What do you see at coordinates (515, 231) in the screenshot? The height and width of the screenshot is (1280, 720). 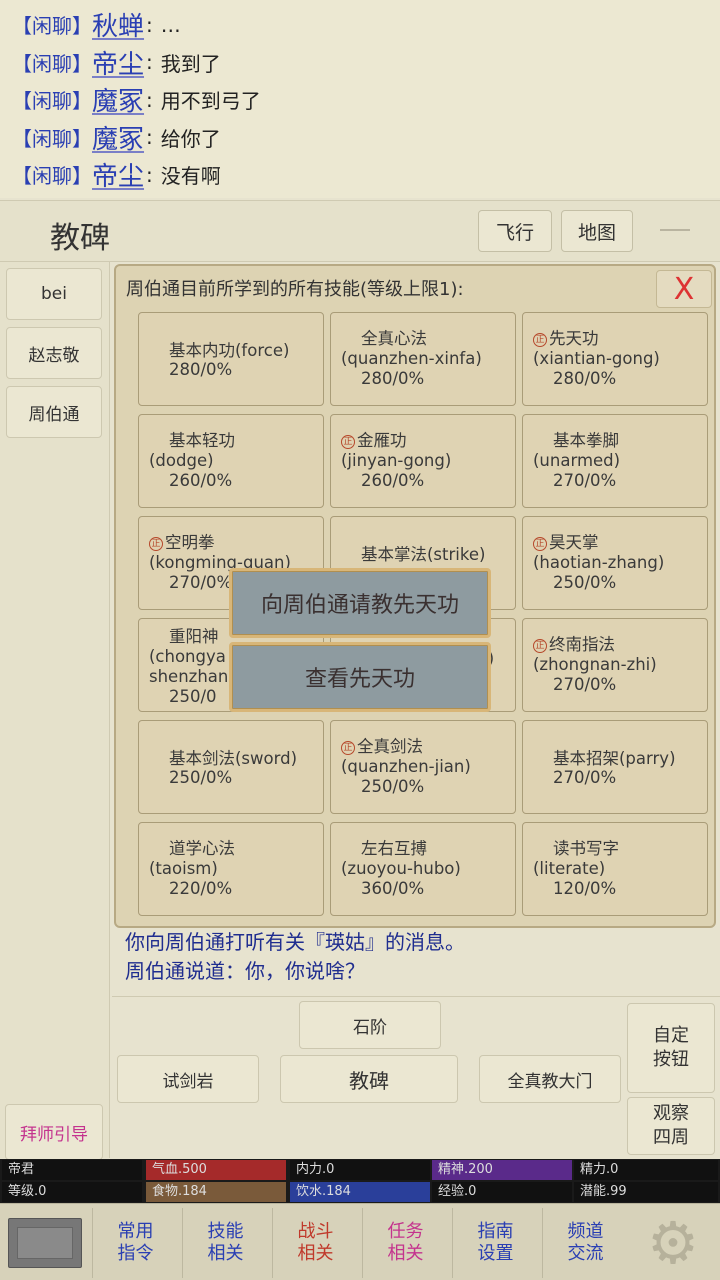 I see `fly-button: 飞行` at bounding box center [515, 231].